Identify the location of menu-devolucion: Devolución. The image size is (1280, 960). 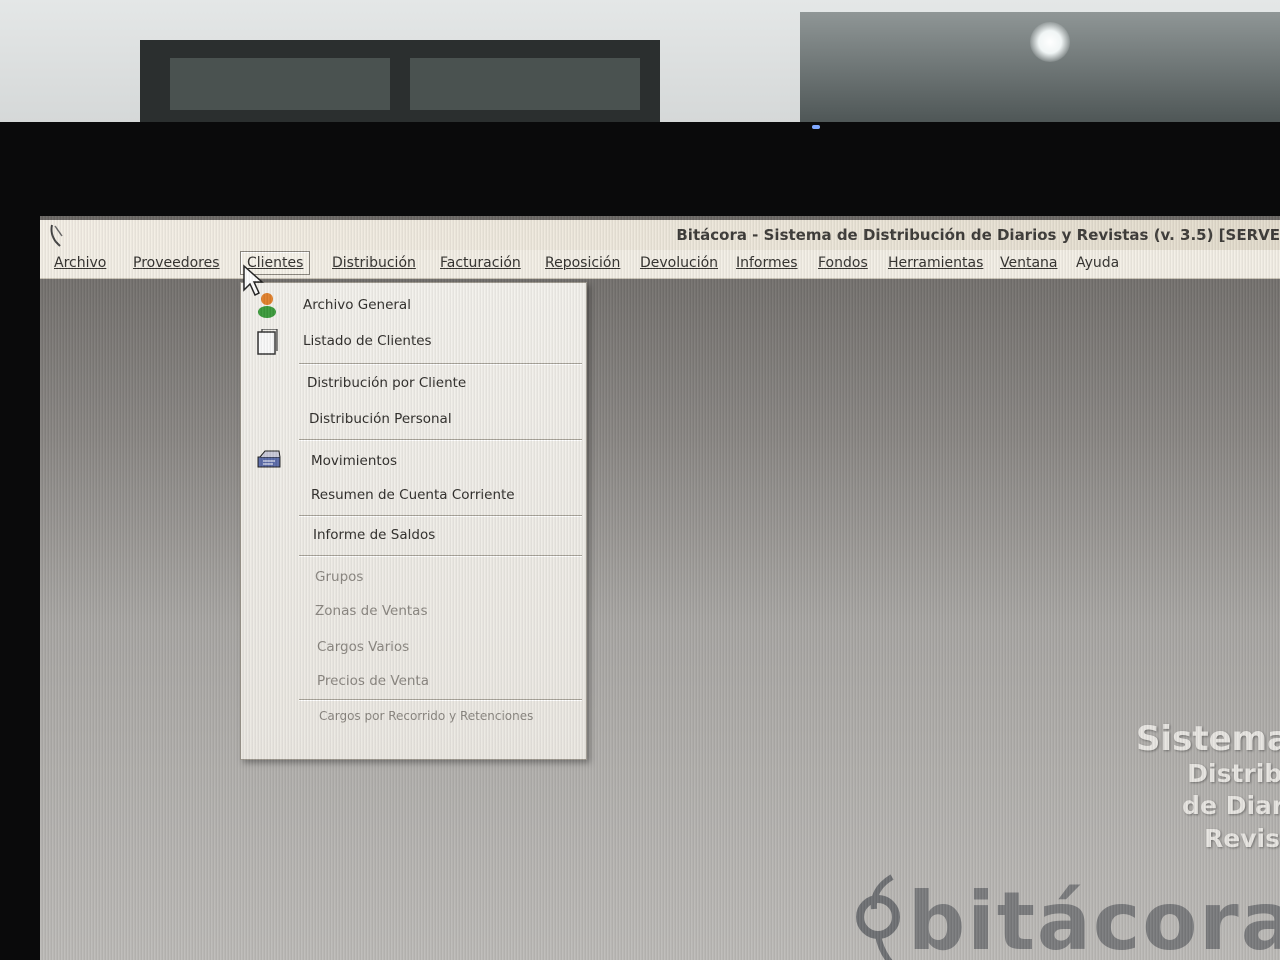
(679, 263).